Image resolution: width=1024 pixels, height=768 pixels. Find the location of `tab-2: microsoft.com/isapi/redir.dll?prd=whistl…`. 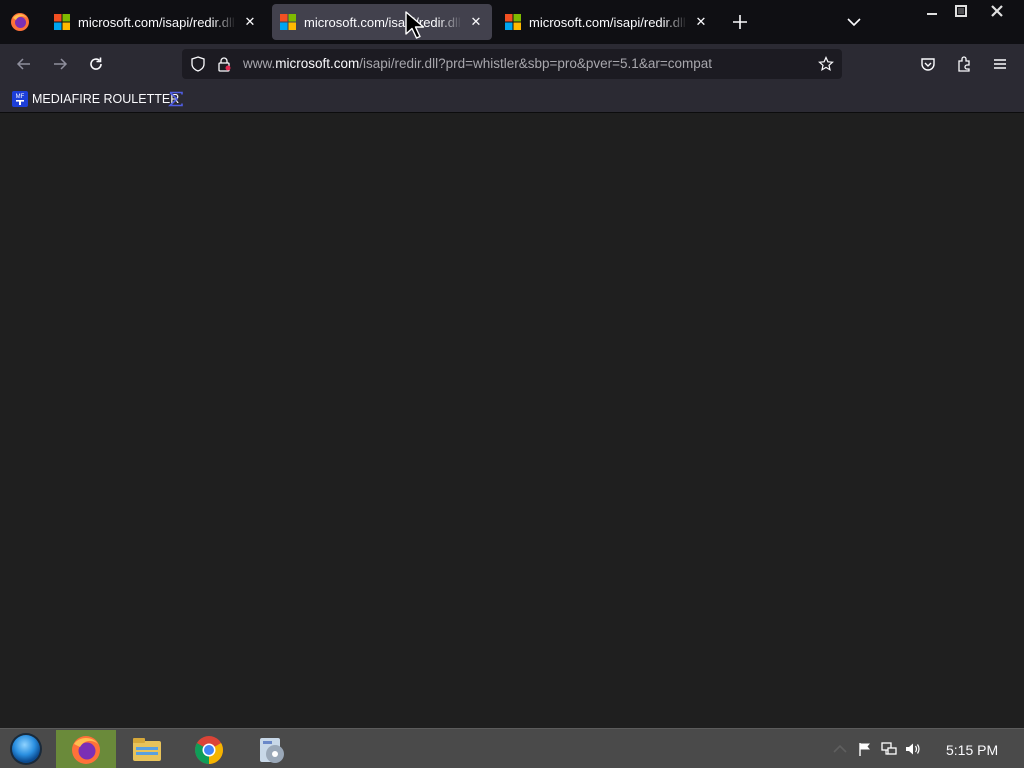

tab-2: microsoft.com/isapi/redir.dll?prd=whistl… is located at coordinates (382, 22).